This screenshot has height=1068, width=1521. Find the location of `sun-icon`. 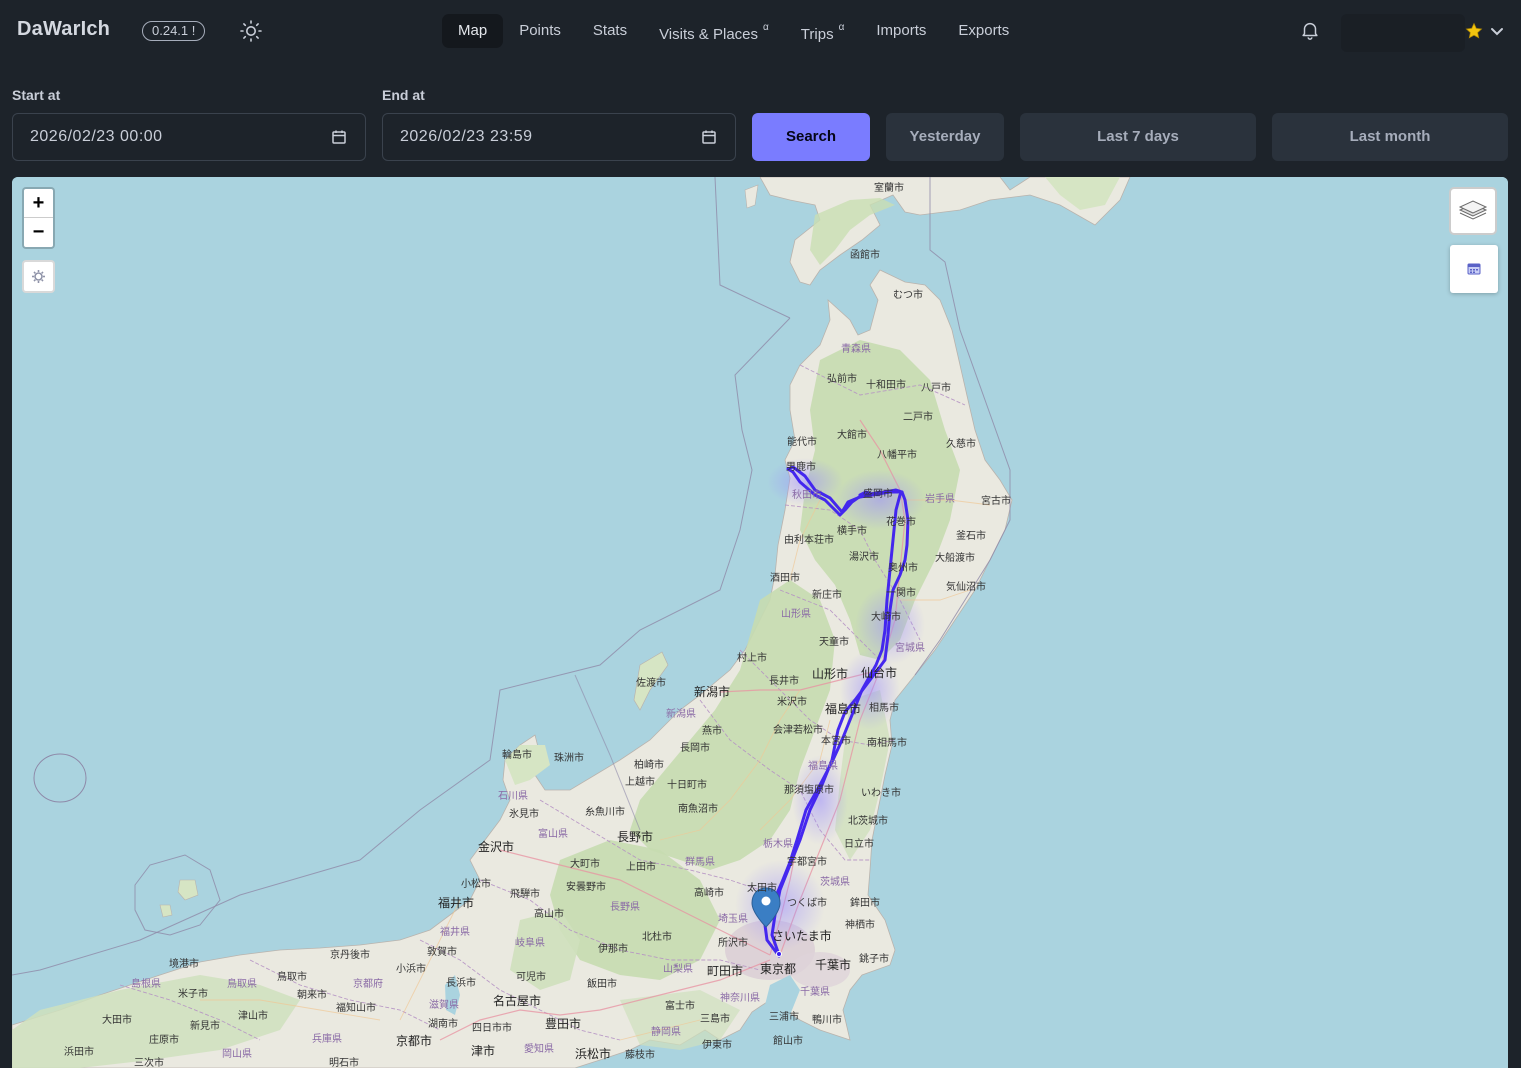

sun-icon is located at coordinates (251, 31).